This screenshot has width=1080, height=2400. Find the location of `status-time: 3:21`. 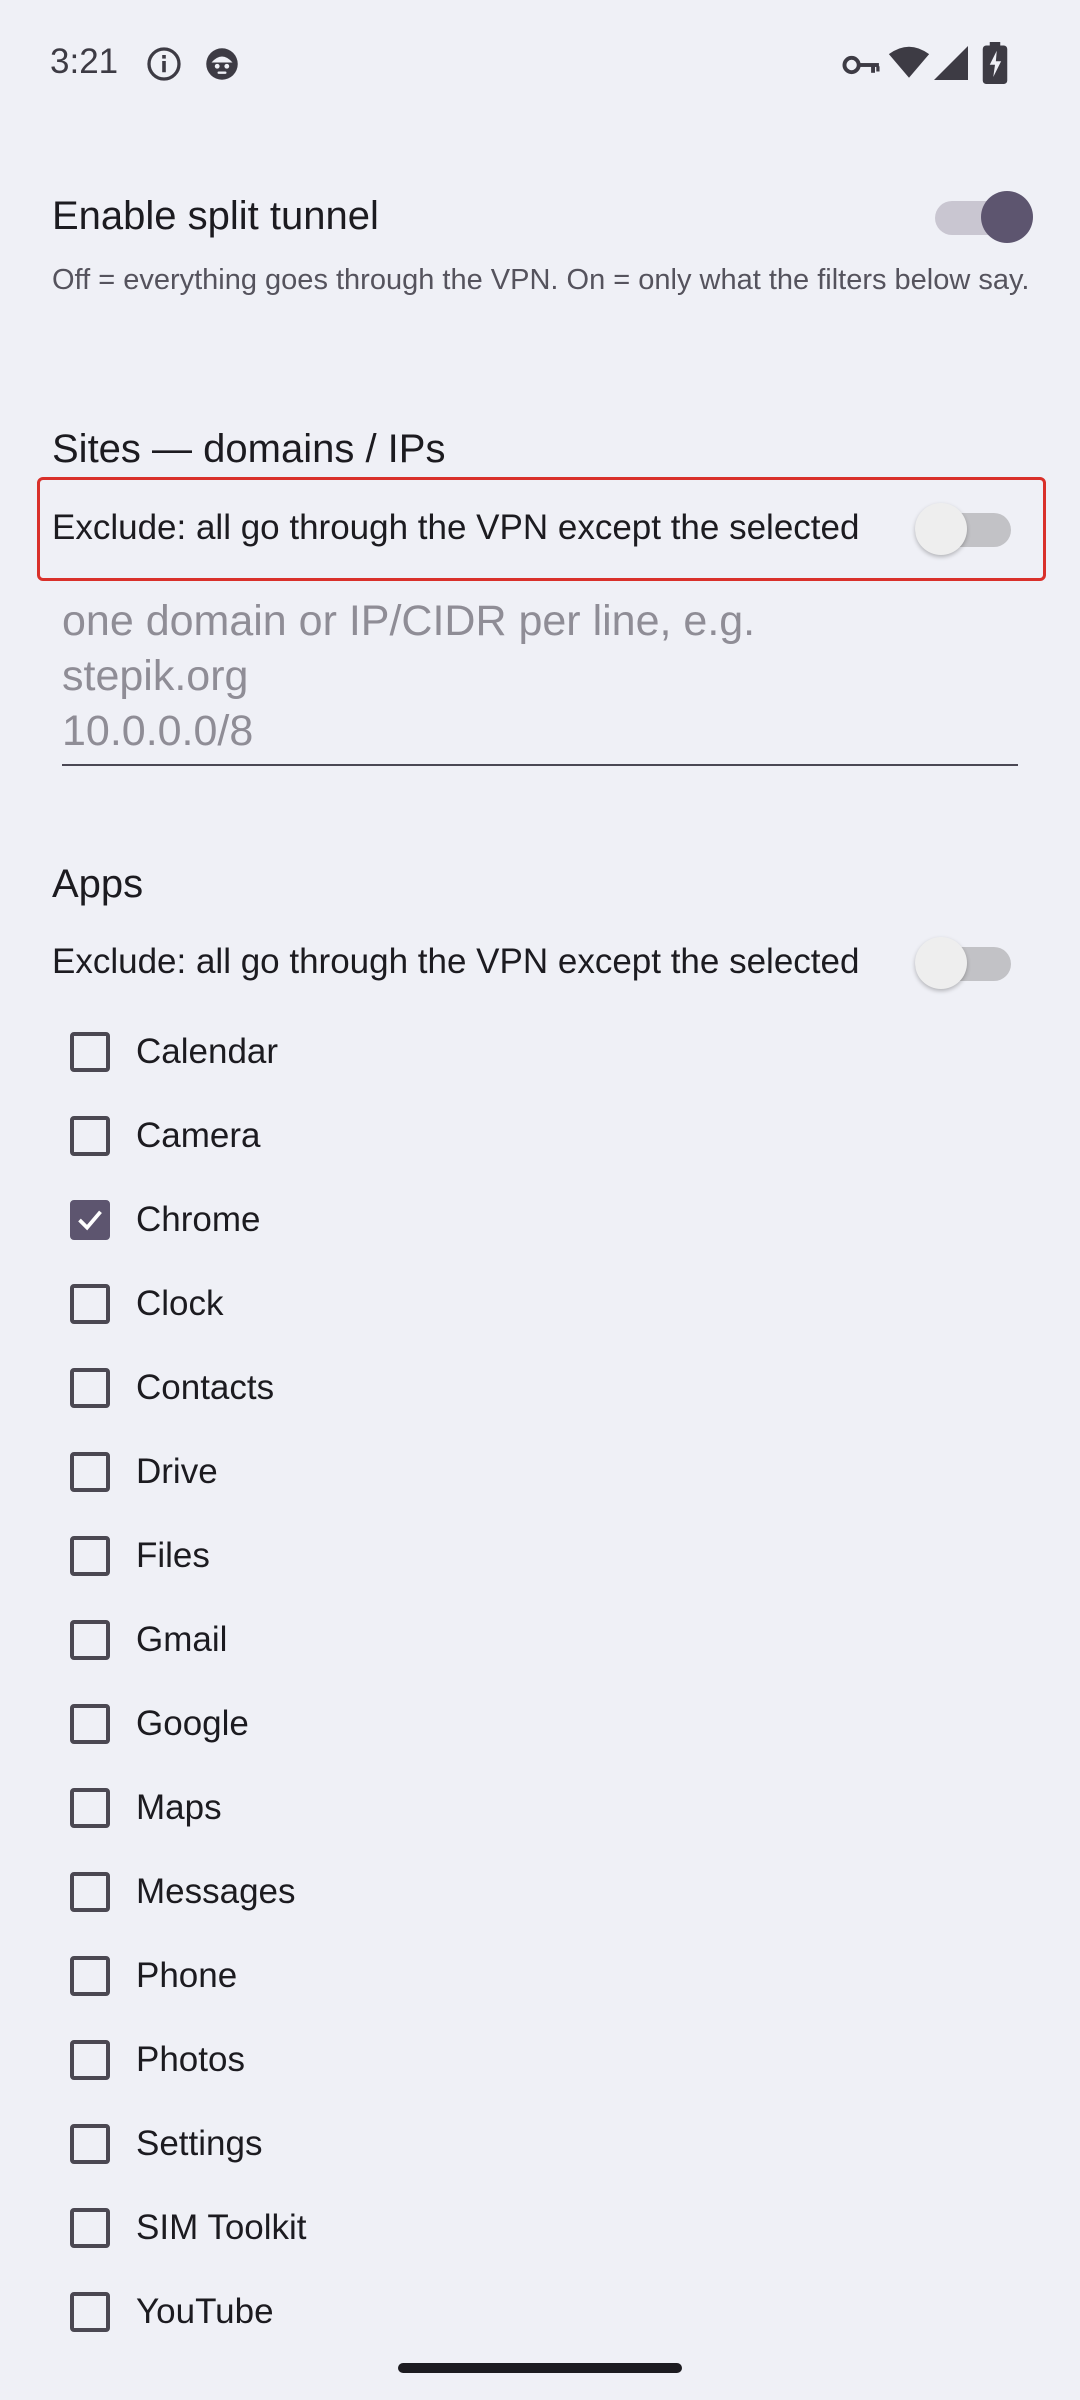

status-time: 3:21 is located at coordinates (84, 61).